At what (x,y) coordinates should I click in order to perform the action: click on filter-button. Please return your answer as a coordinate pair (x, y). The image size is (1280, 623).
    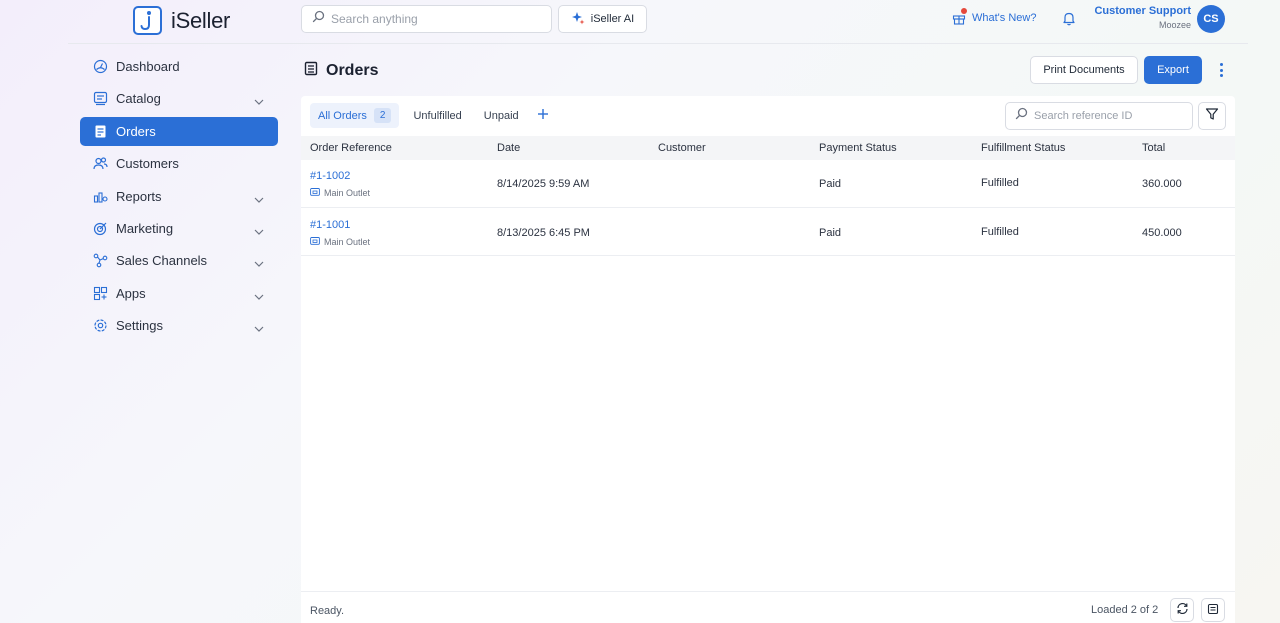
    Looking at the image, I should click on (1212, 116).